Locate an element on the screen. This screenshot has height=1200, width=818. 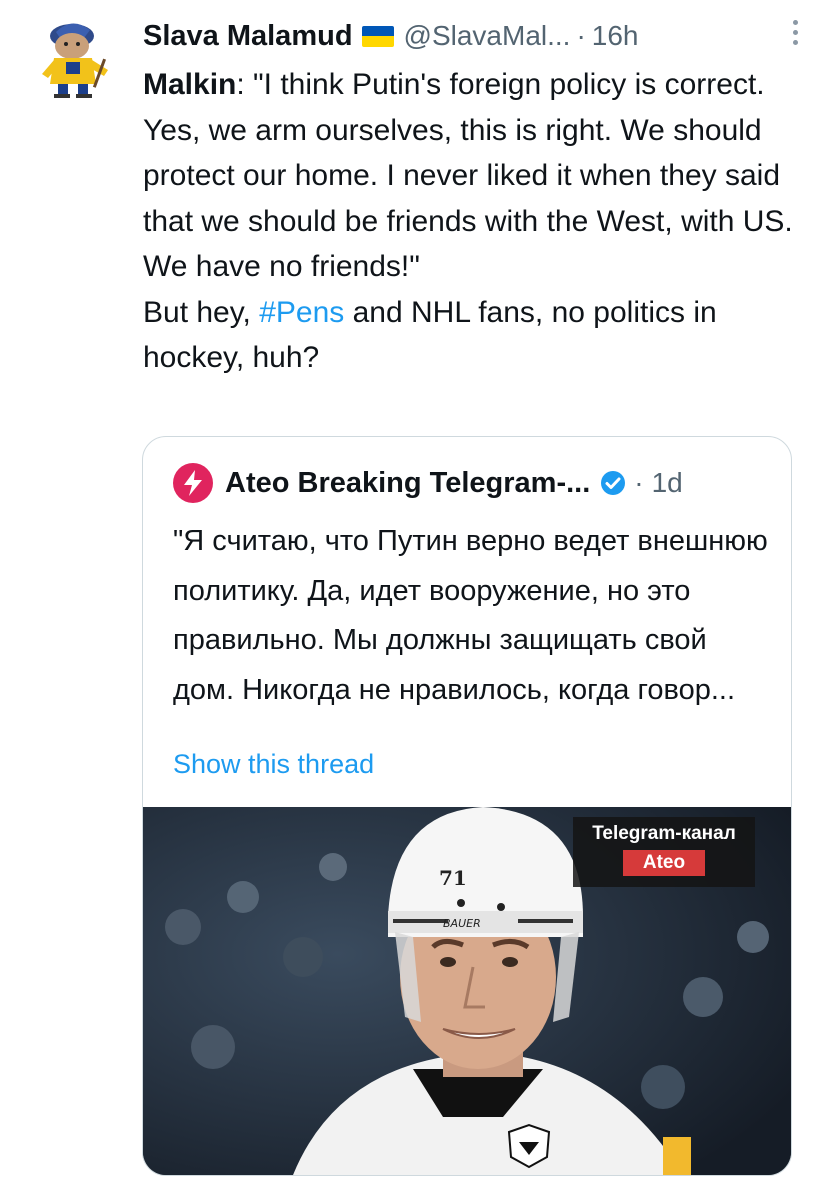
watermark-line1: Telegram-канал is located at coordinates (664, 833).